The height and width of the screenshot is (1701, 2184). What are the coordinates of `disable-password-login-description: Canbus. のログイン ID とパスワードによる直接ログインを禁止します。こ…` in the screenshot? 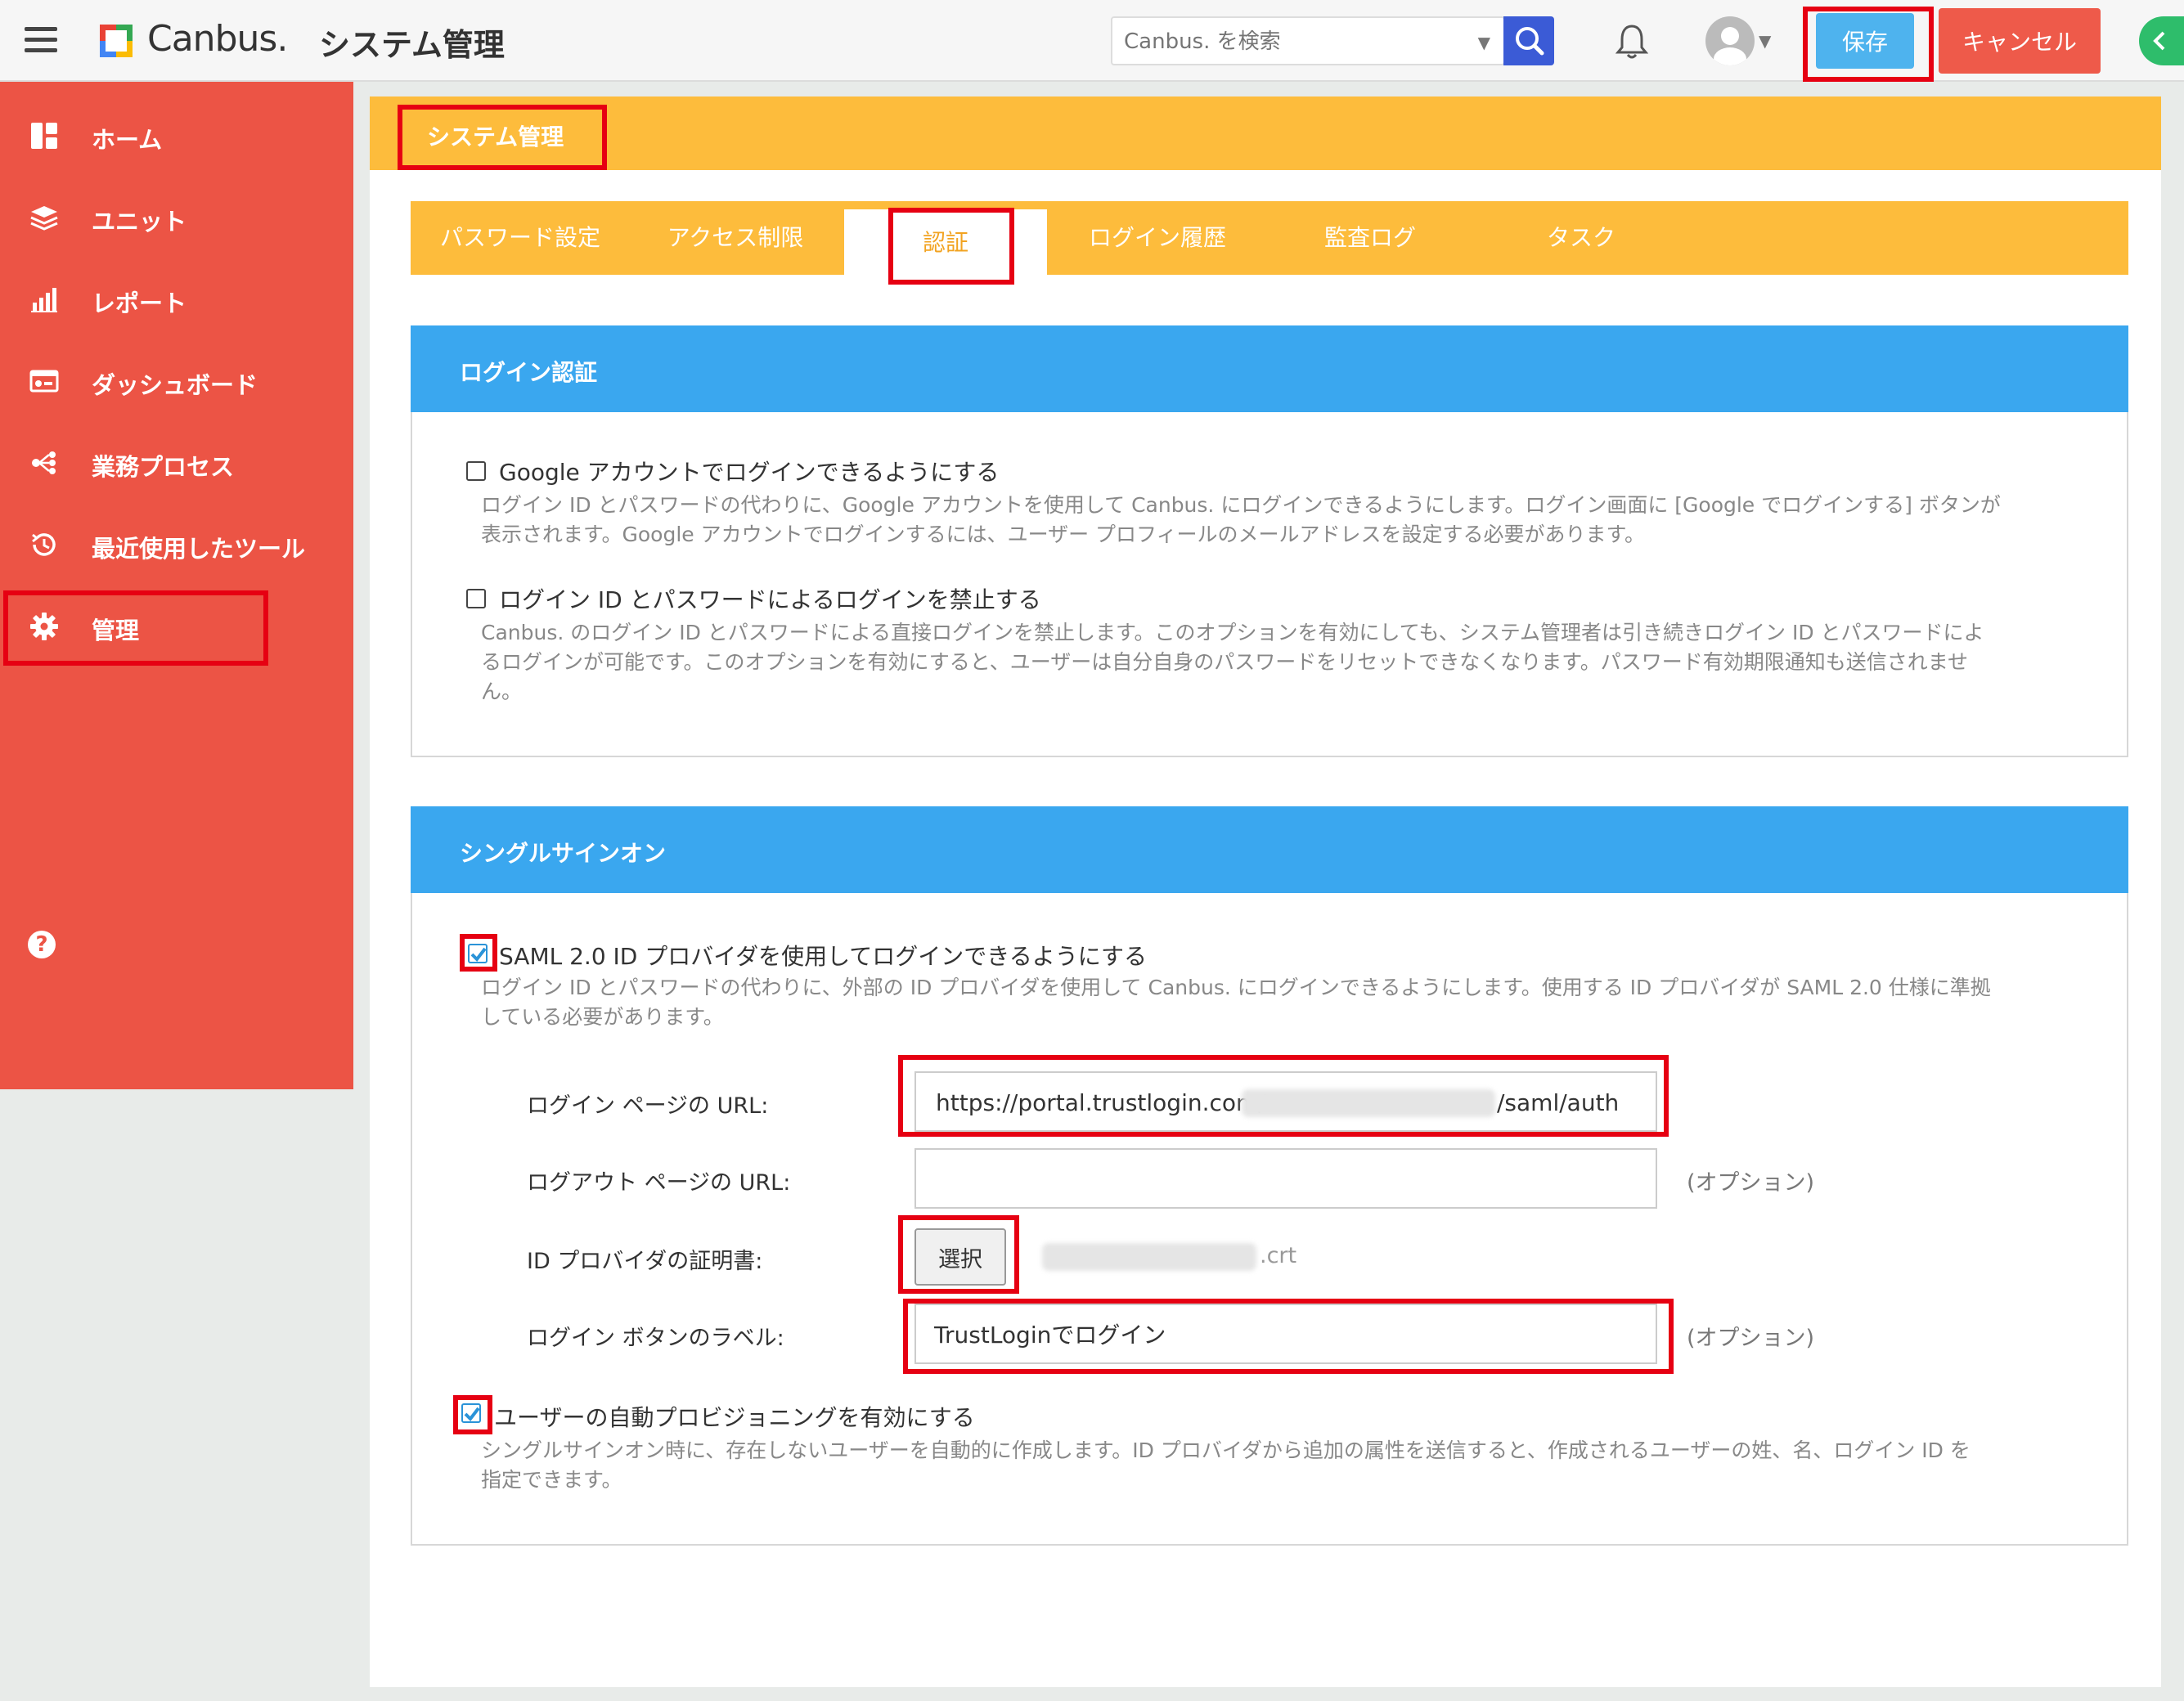 It's located at (1232, 662).